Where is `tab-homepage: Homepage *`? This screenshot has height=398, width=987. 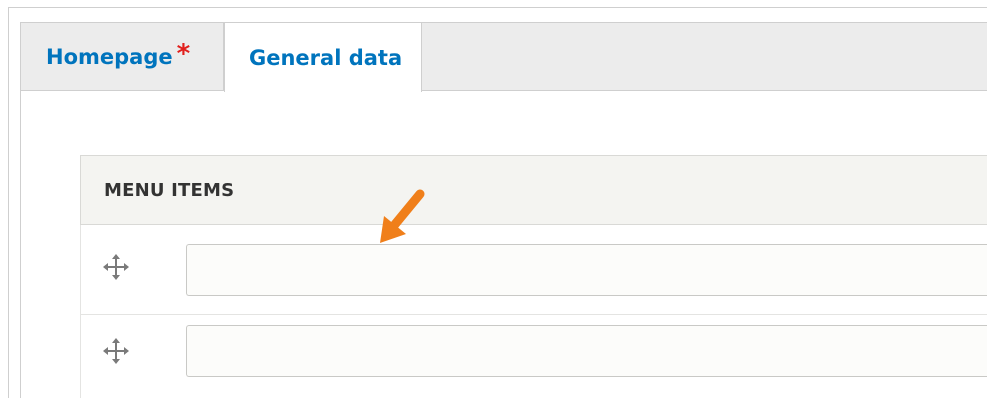
tab-homepage: Homepage * is located at coordinates (122, 57).